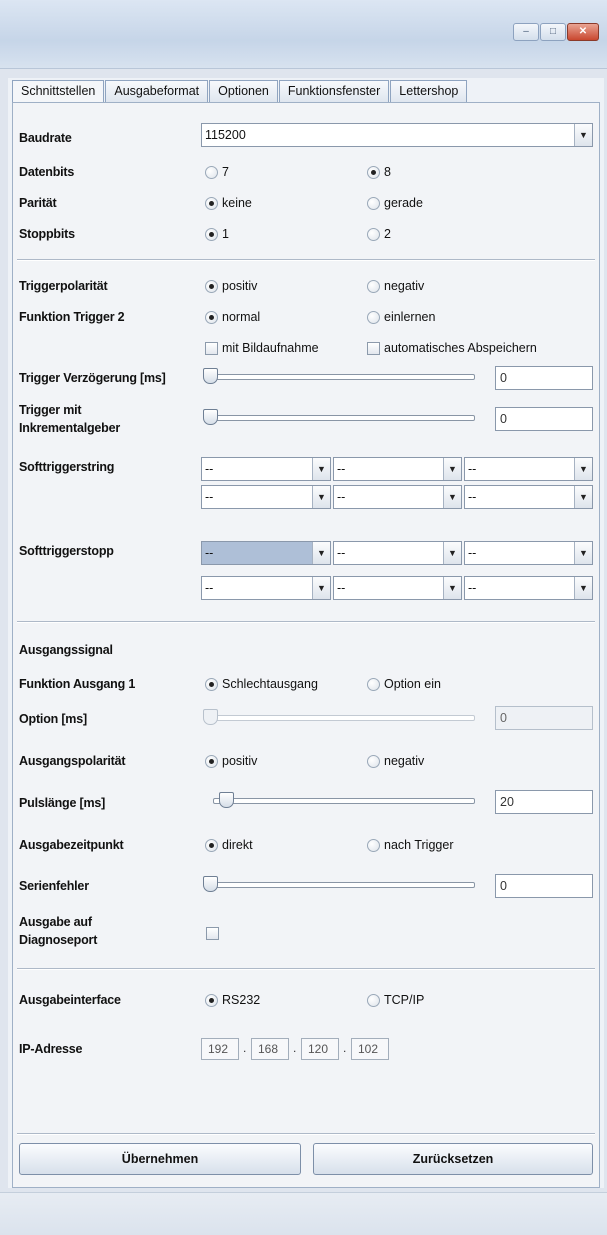  I want to click on triggerpolaritaet-option-positiv: positiv, so click(231, 286).